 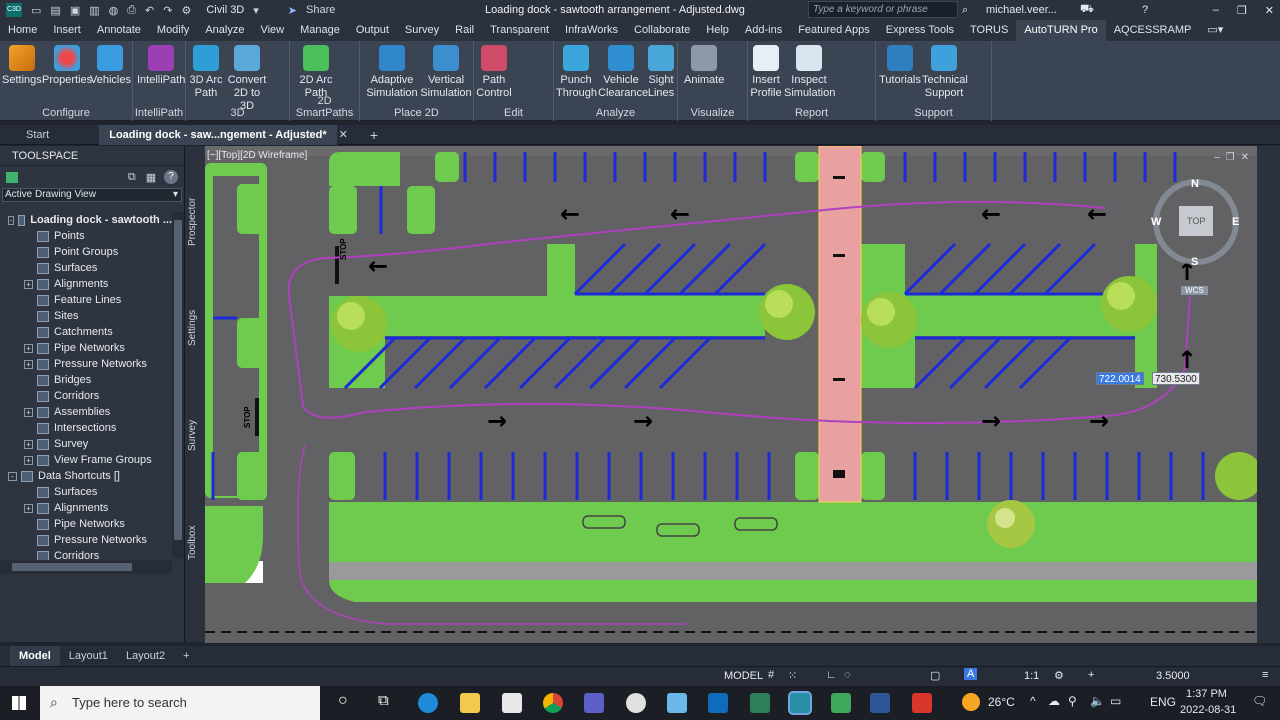 What do you see at coordinates (971, 702) in the screenshot?
I see `weather-icon` at bounding box center [971, 702].